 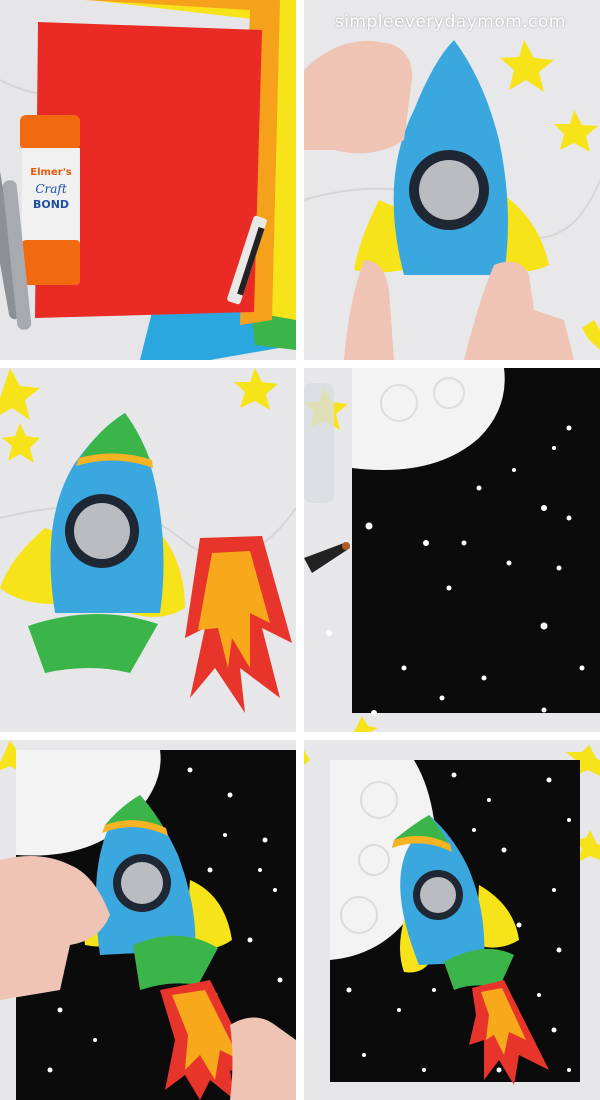 I want to click on water-glass, so click(x=319, y=443).